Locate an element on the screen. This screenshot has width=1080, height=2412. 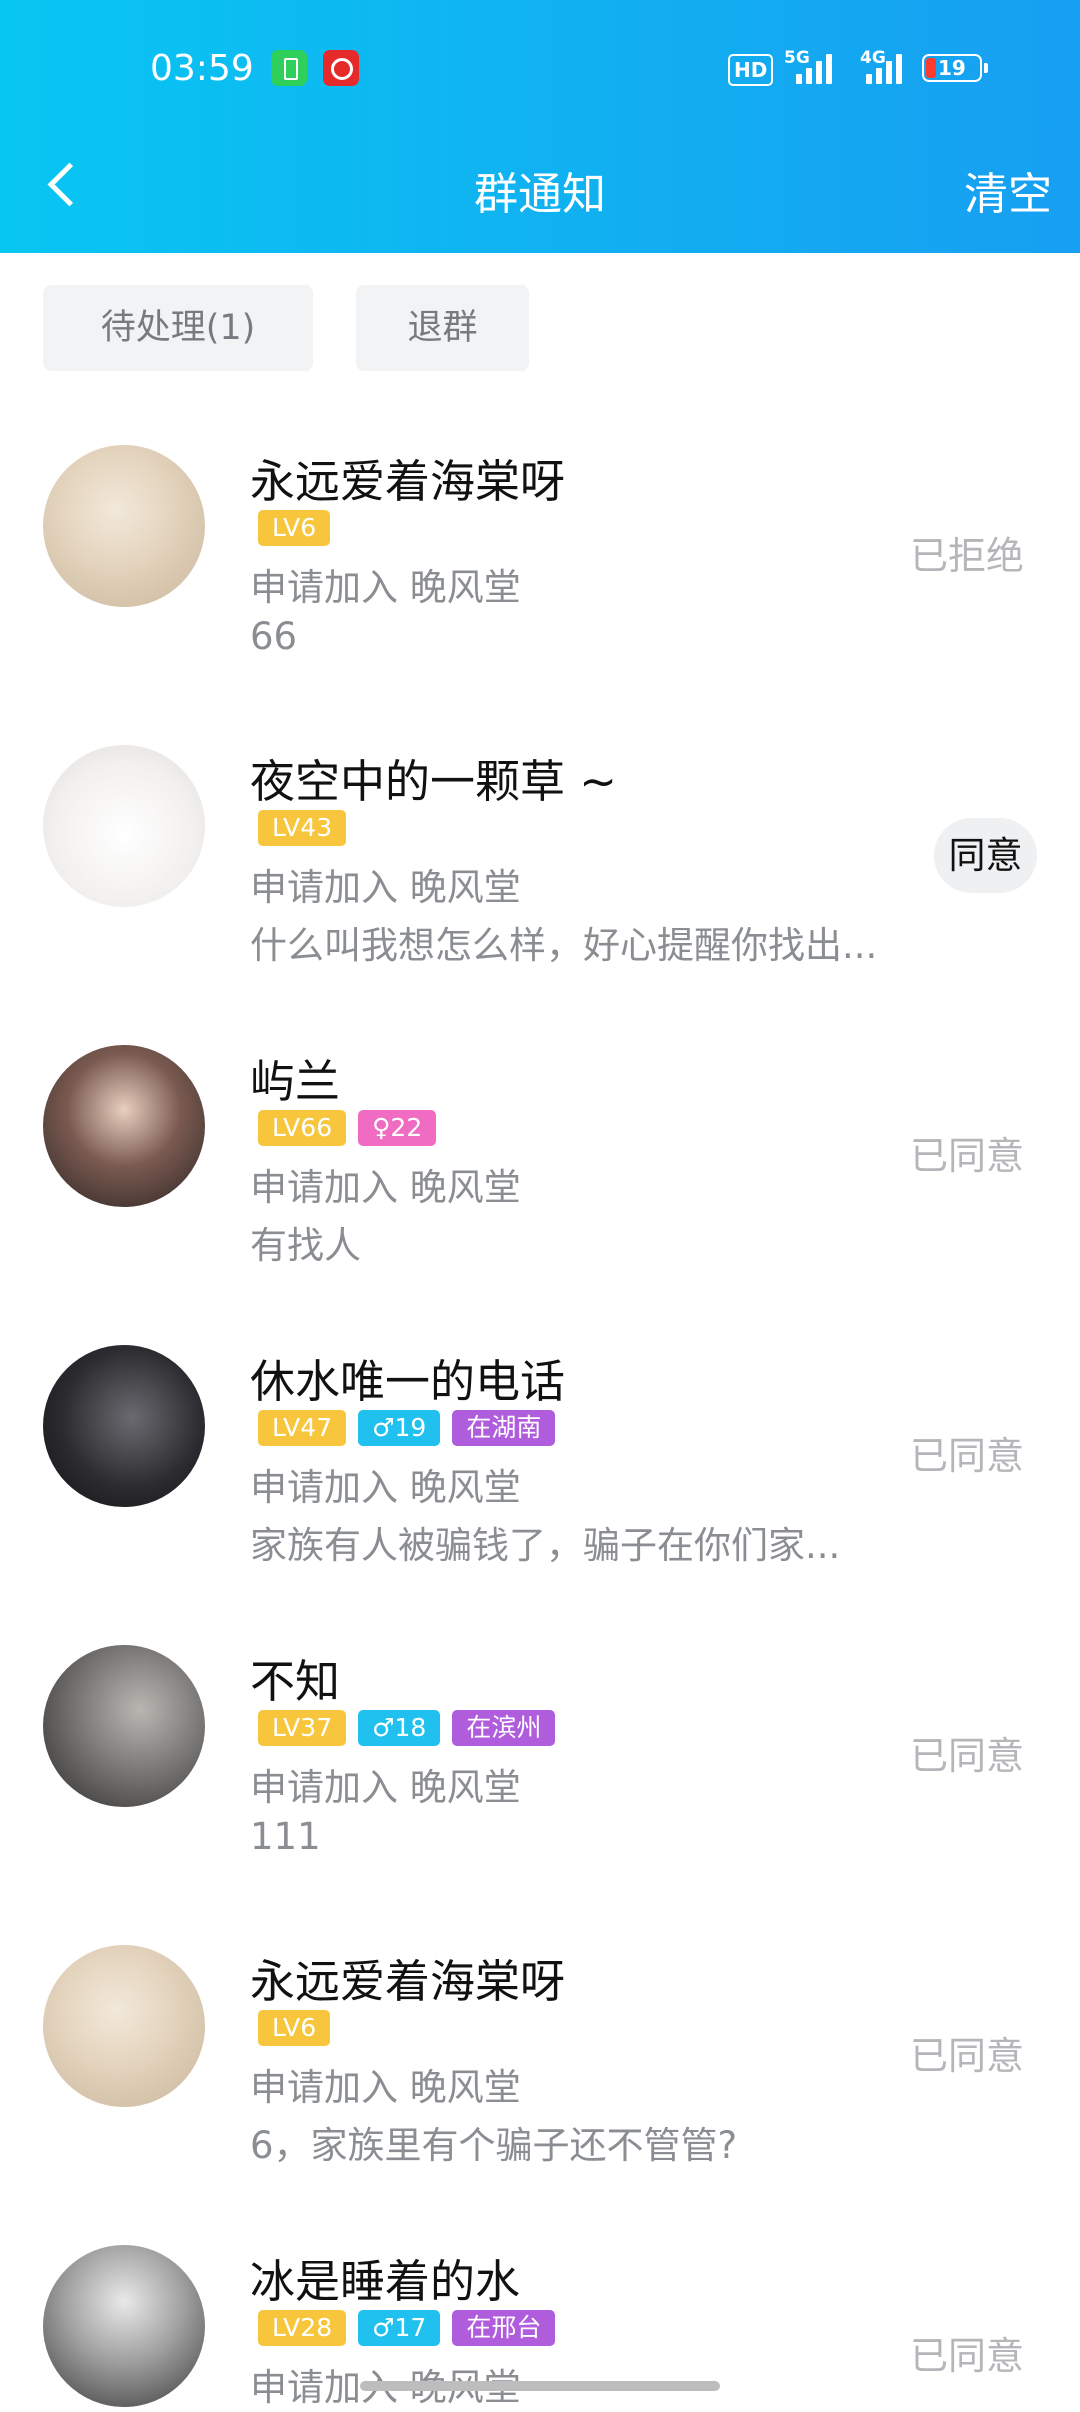
request-message: 66 is located at coordinates (274, 636).